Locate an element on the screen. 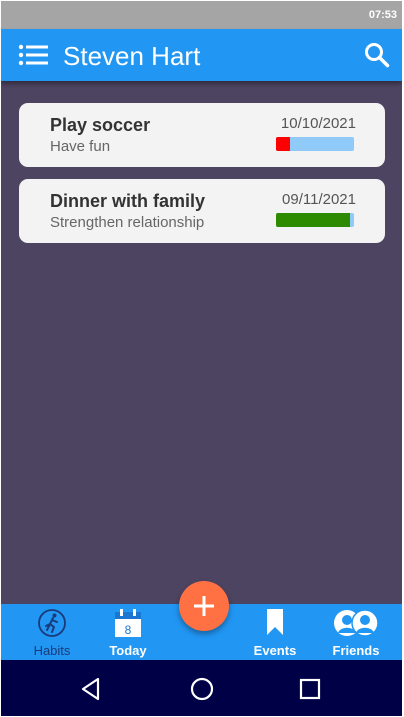 This screenshot has width=404, height=717. system-navigation-bar is located at coordinates (201, 688).